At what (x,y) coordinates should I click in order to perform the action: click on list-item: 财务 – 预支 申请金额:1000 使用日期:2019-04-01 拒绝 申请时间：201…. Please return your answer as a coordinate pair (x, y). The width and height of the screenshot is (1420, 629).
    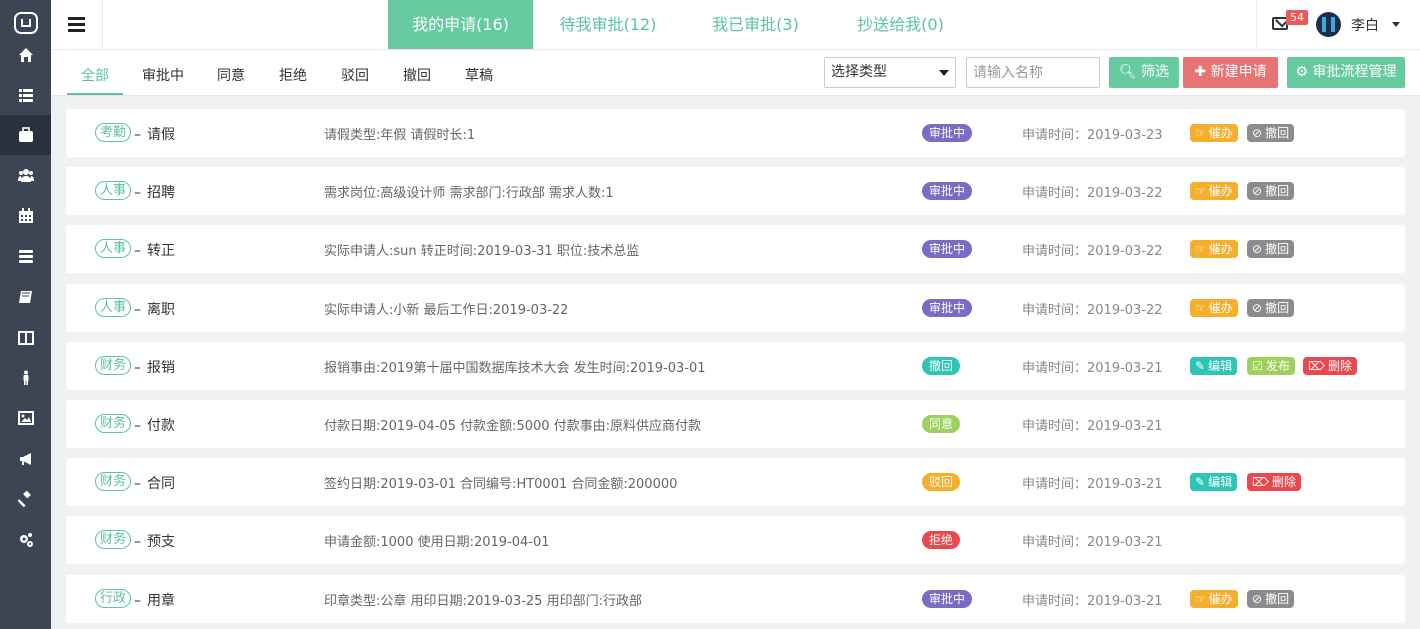
    Looking at the image, I should click on (735, 540).